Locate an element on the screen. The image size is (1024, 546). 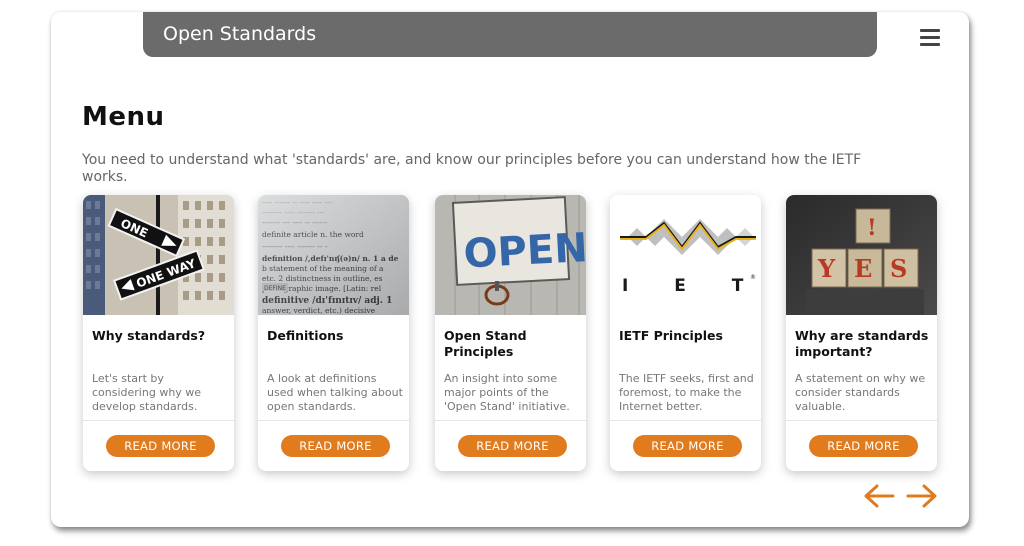
card-image-open-sign: OPEN is located at coordinates (510, 255).